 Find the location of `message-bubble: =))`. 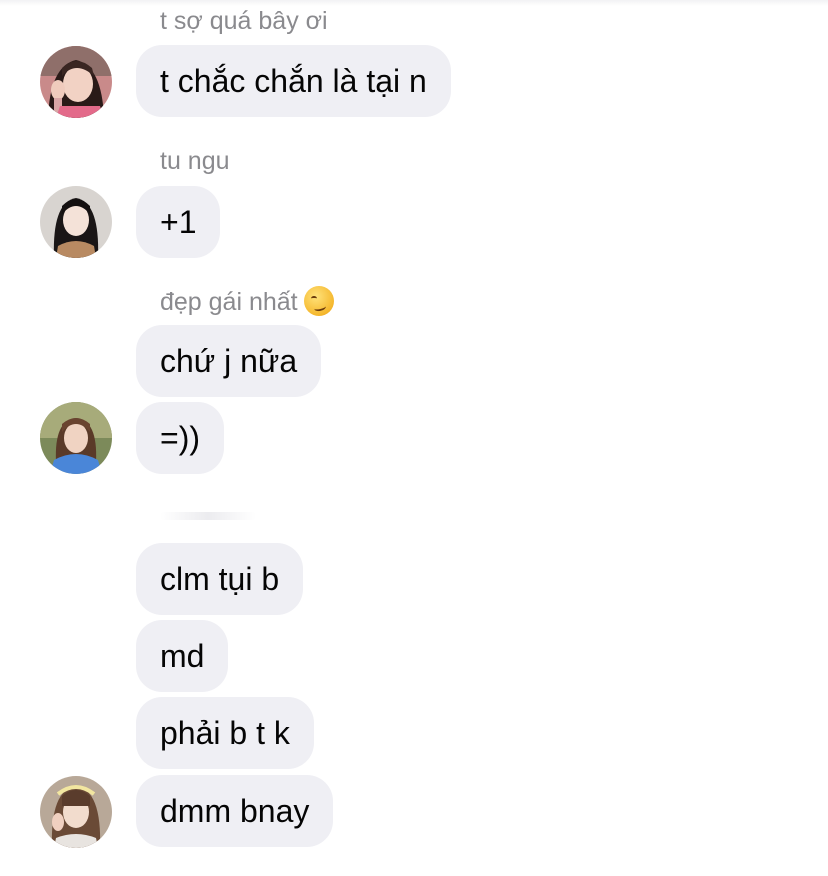

message-bubble: =)) is located at coordinates (180, 438).